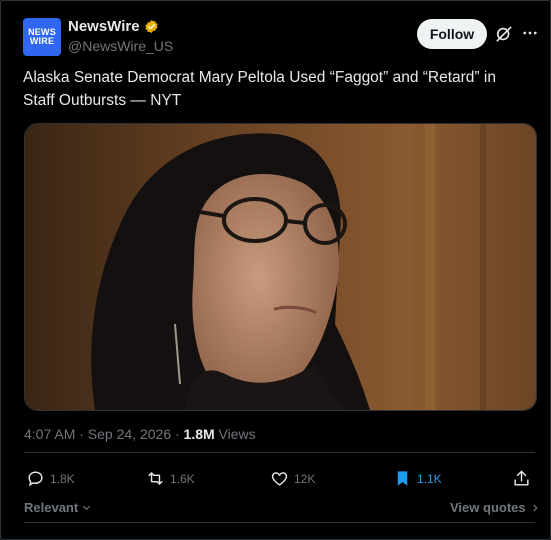 The width and height of the screenshot is (551, 540). What do you see at coordinates (51, 507) in the screenshot?
I see `sort-label: Relevant` at bounding box center [51, 507].